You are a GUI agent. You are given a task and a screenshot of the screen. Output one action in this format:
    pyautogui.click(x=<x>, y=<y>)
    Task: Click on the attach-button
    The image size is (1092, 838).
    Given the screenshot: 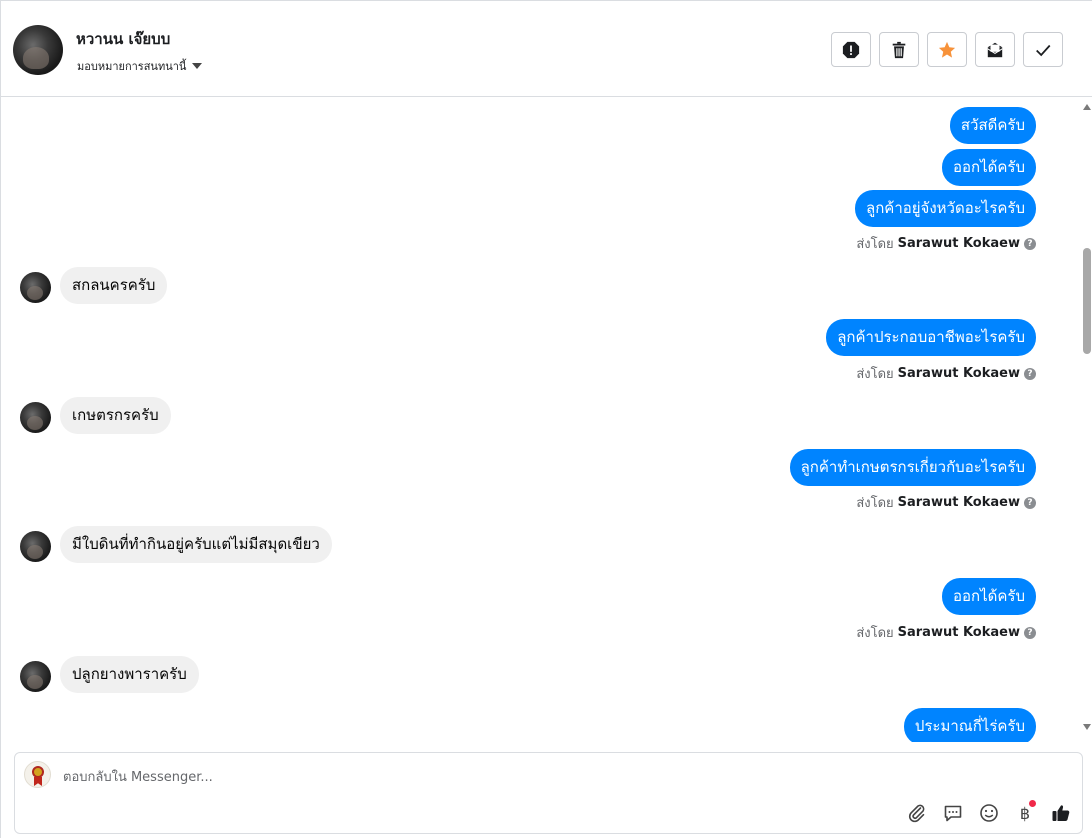 What is the action you would take?
    pyautogui.click(x=917, y=813)
    